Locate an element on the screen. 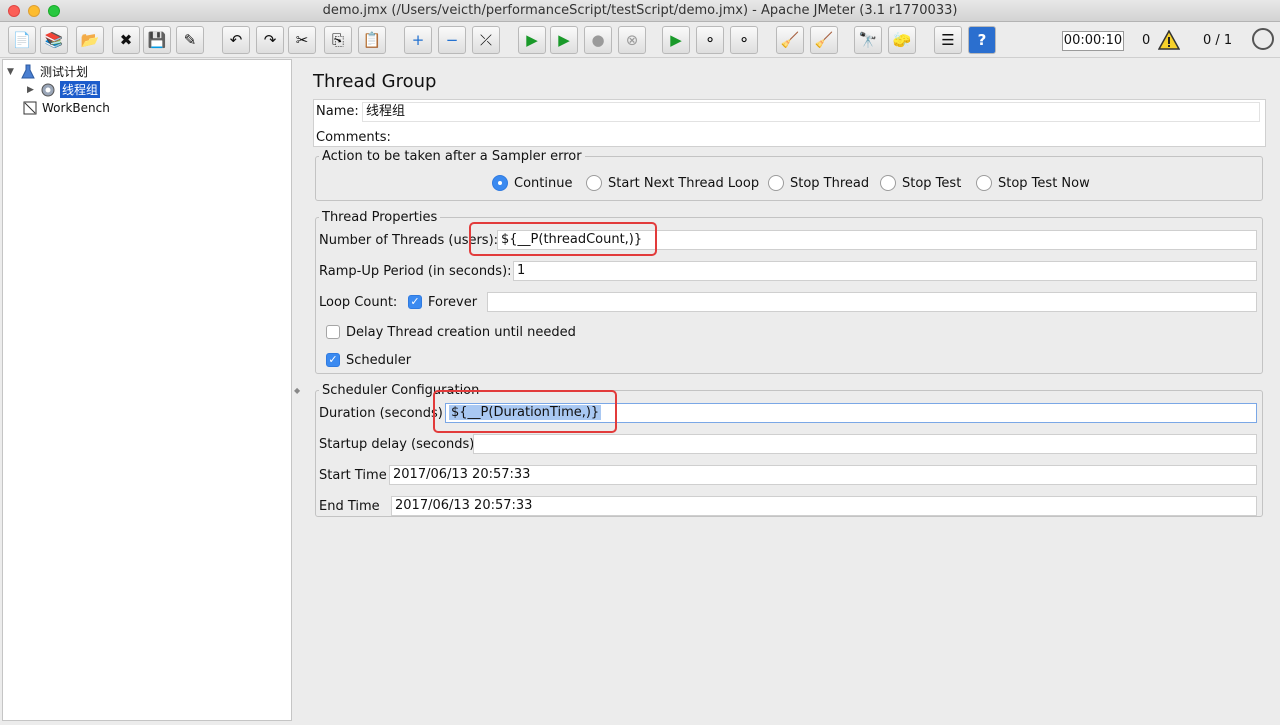  radio-start-next-thread-loop: Start Next Thread Loop is located at coordinates (672, 183).